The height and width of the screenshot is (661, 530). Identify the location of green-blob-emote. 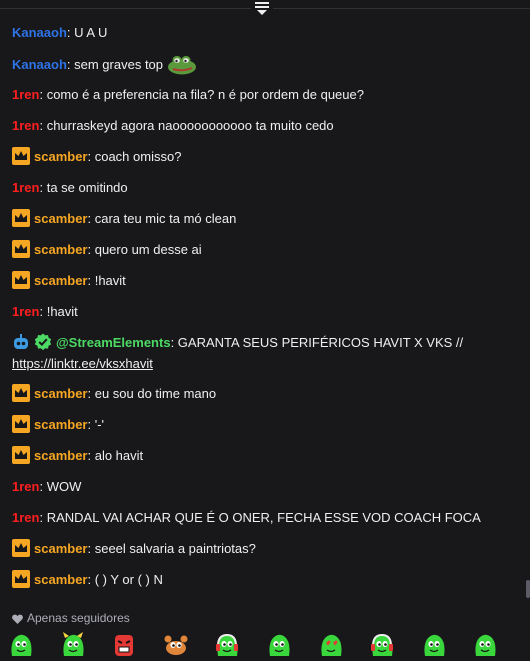
(21, 645).